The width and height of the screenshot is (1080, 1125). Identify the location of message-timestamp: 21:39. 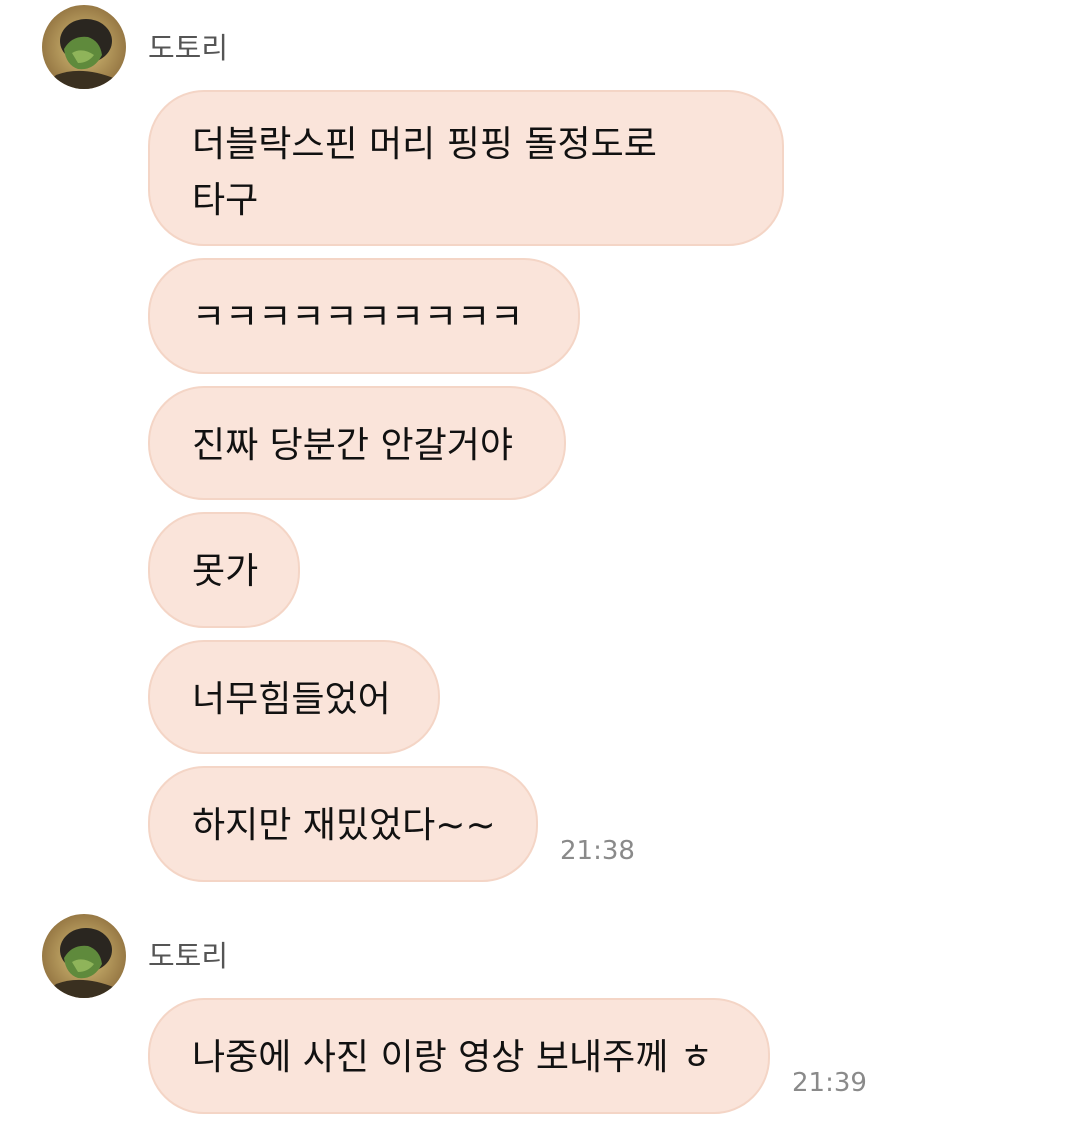
(829, 1083).